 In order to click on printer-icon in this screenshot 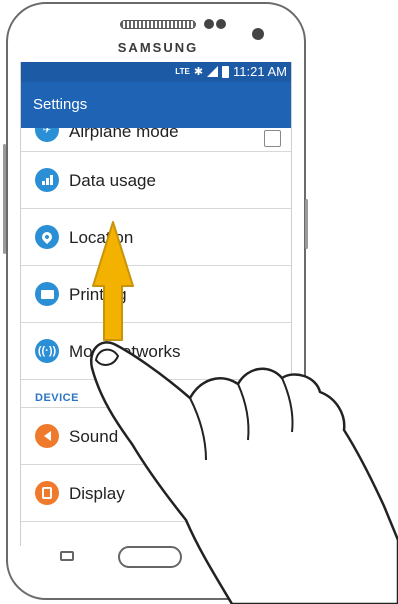, I will do `click(47, 294)`.